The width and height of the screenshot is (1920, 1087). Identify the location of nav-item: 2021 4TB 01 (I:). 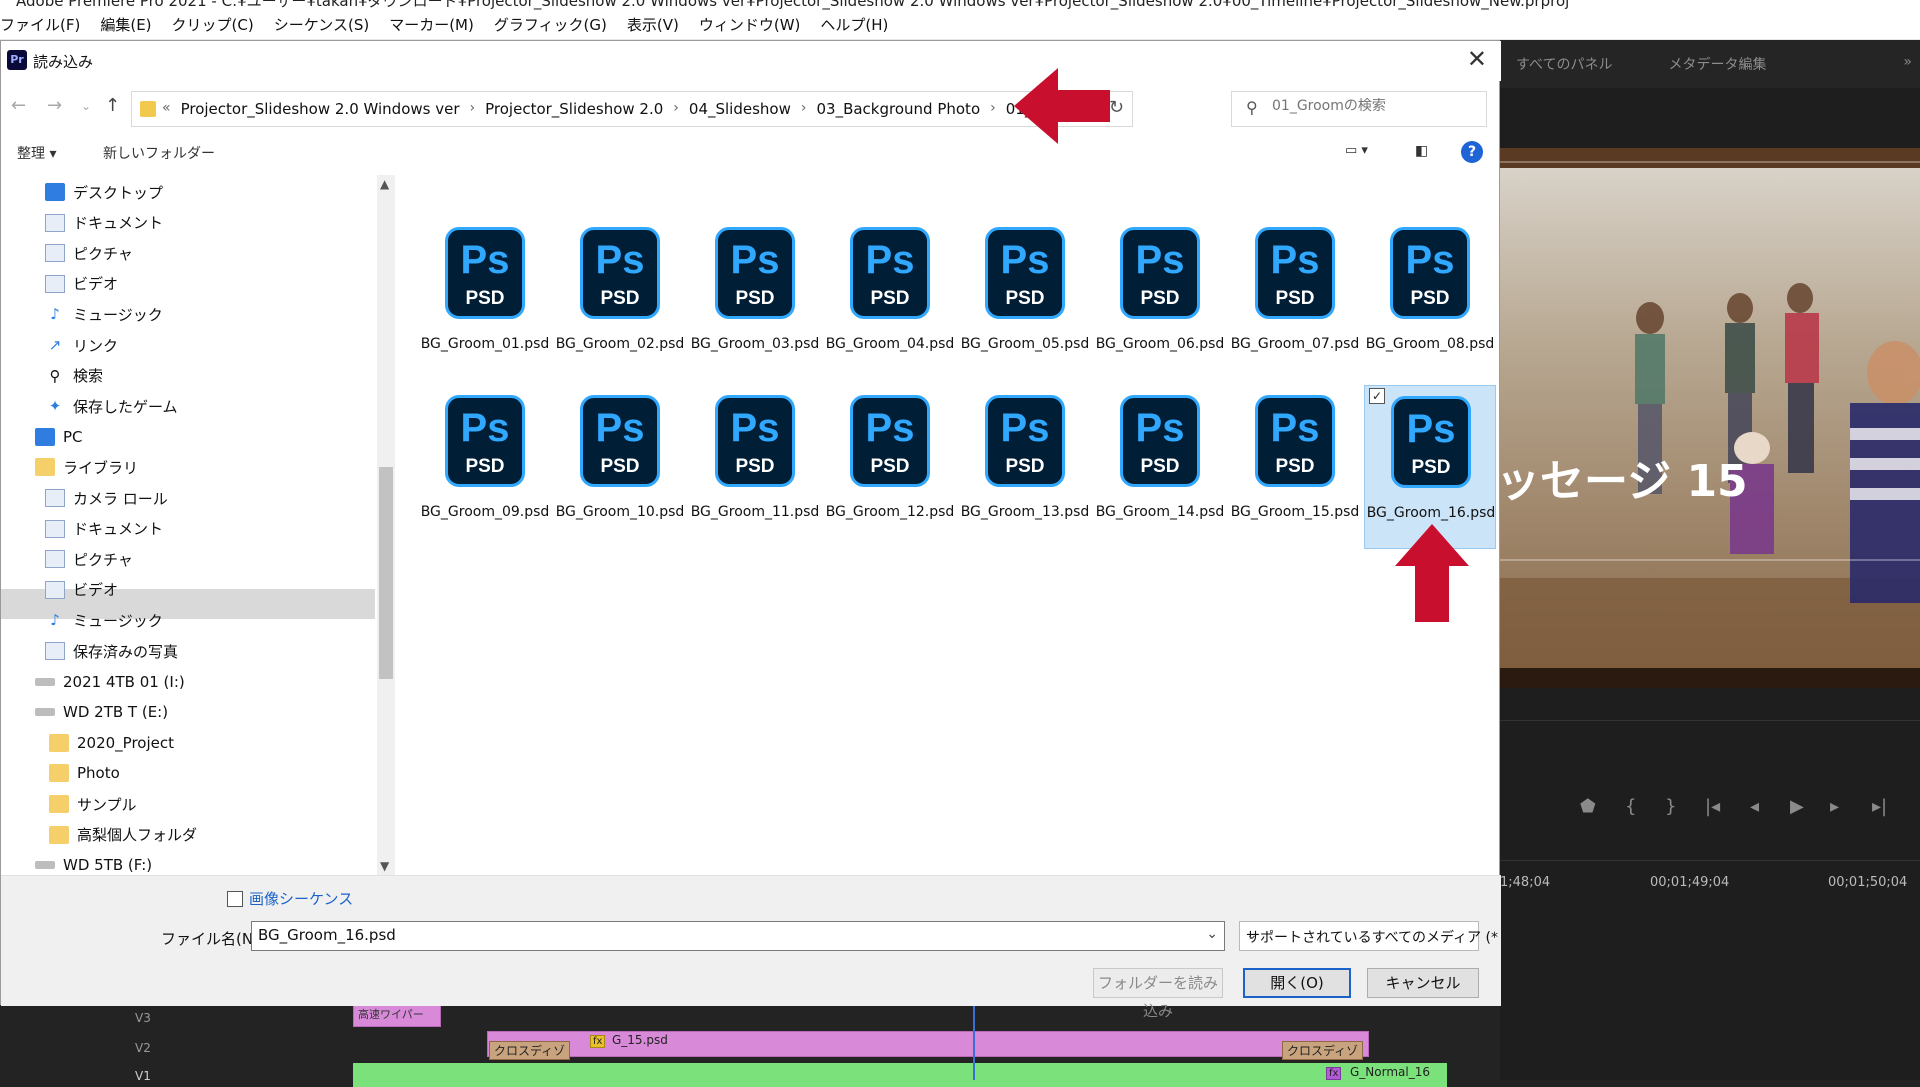
(110, 682).